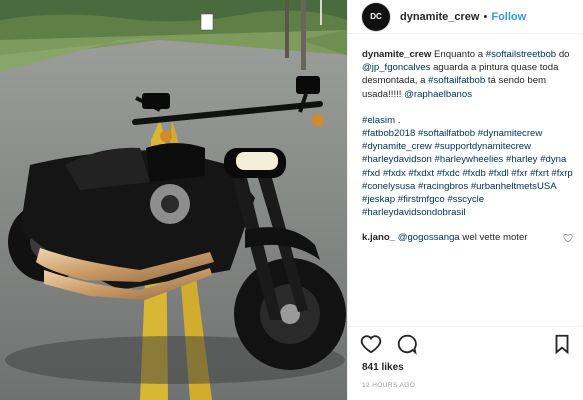 The image size is (583, 400). What do you see at coordinates (553, 159) in the screenshot?
I see `hashtag: #dyna` at bounding box center [553, 159].